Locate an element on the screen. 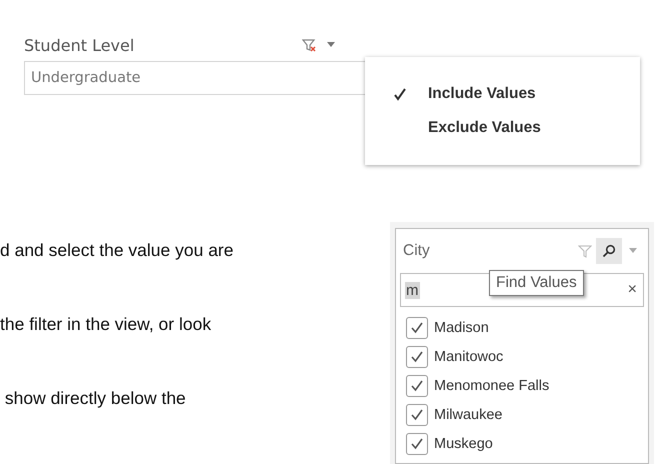 This screenshot has height=464, width=659. filter-title: City is located at coordinates (416, 251).